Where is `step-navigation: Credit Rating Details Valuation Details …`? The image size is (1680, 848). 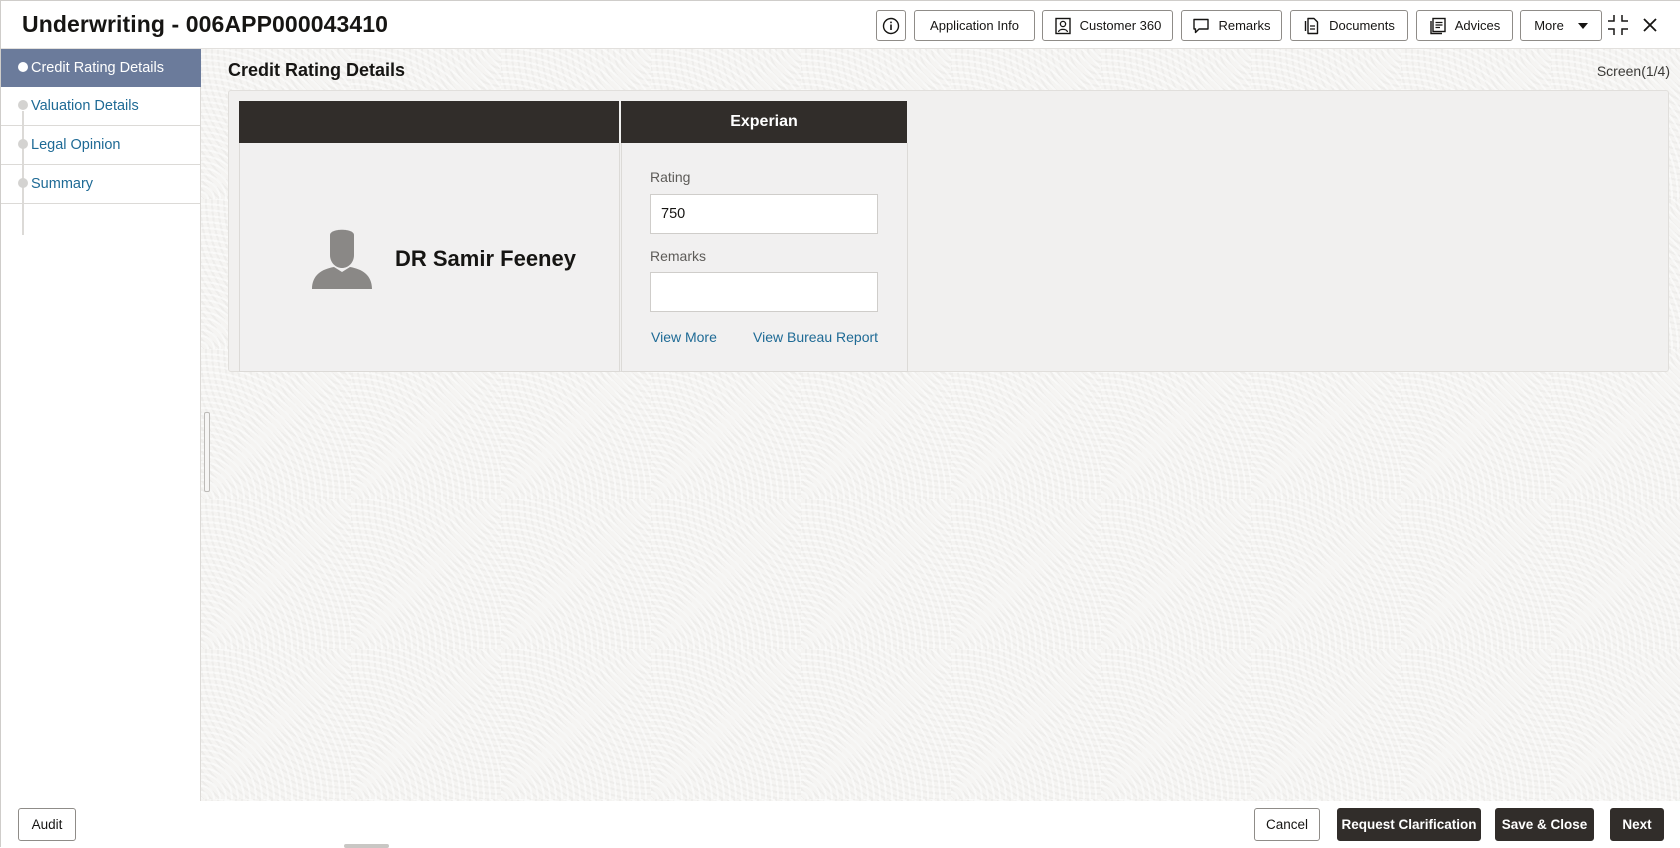 step-navigation: Credit Rating Details Valuation Details … is located at coordinates (101, 425).